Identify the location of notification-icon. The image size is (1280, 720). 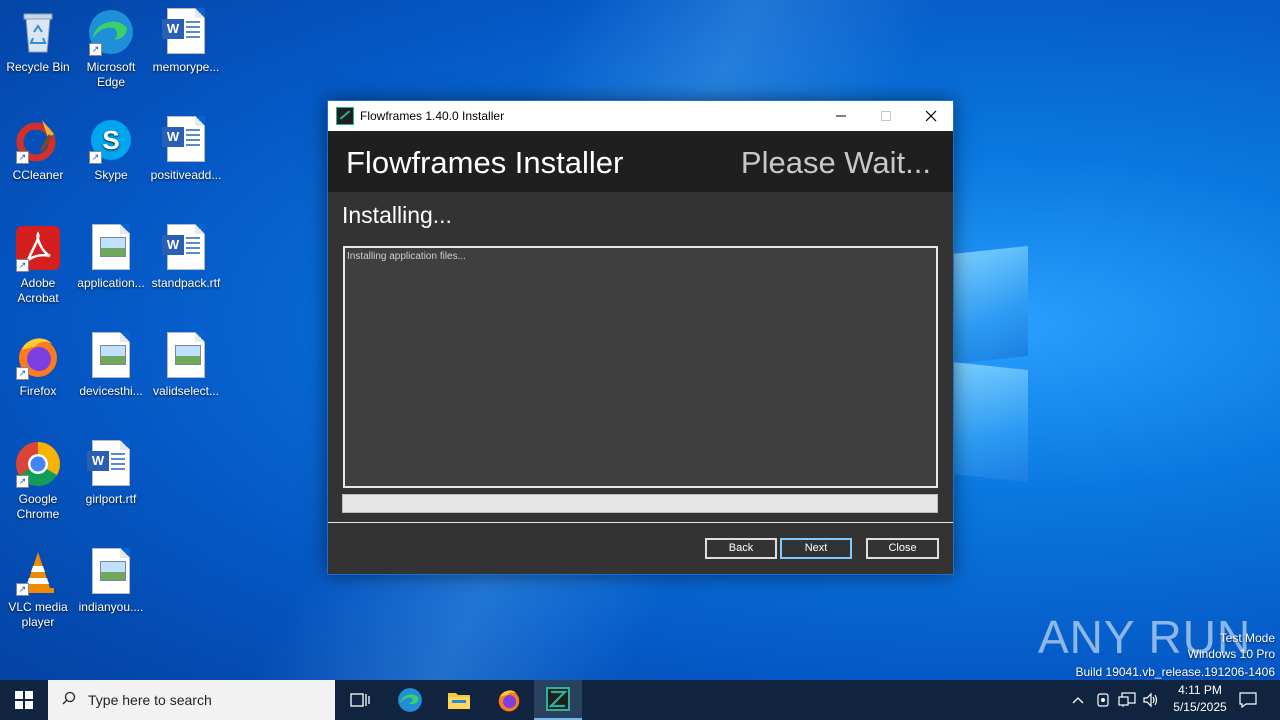
(1248, 700).